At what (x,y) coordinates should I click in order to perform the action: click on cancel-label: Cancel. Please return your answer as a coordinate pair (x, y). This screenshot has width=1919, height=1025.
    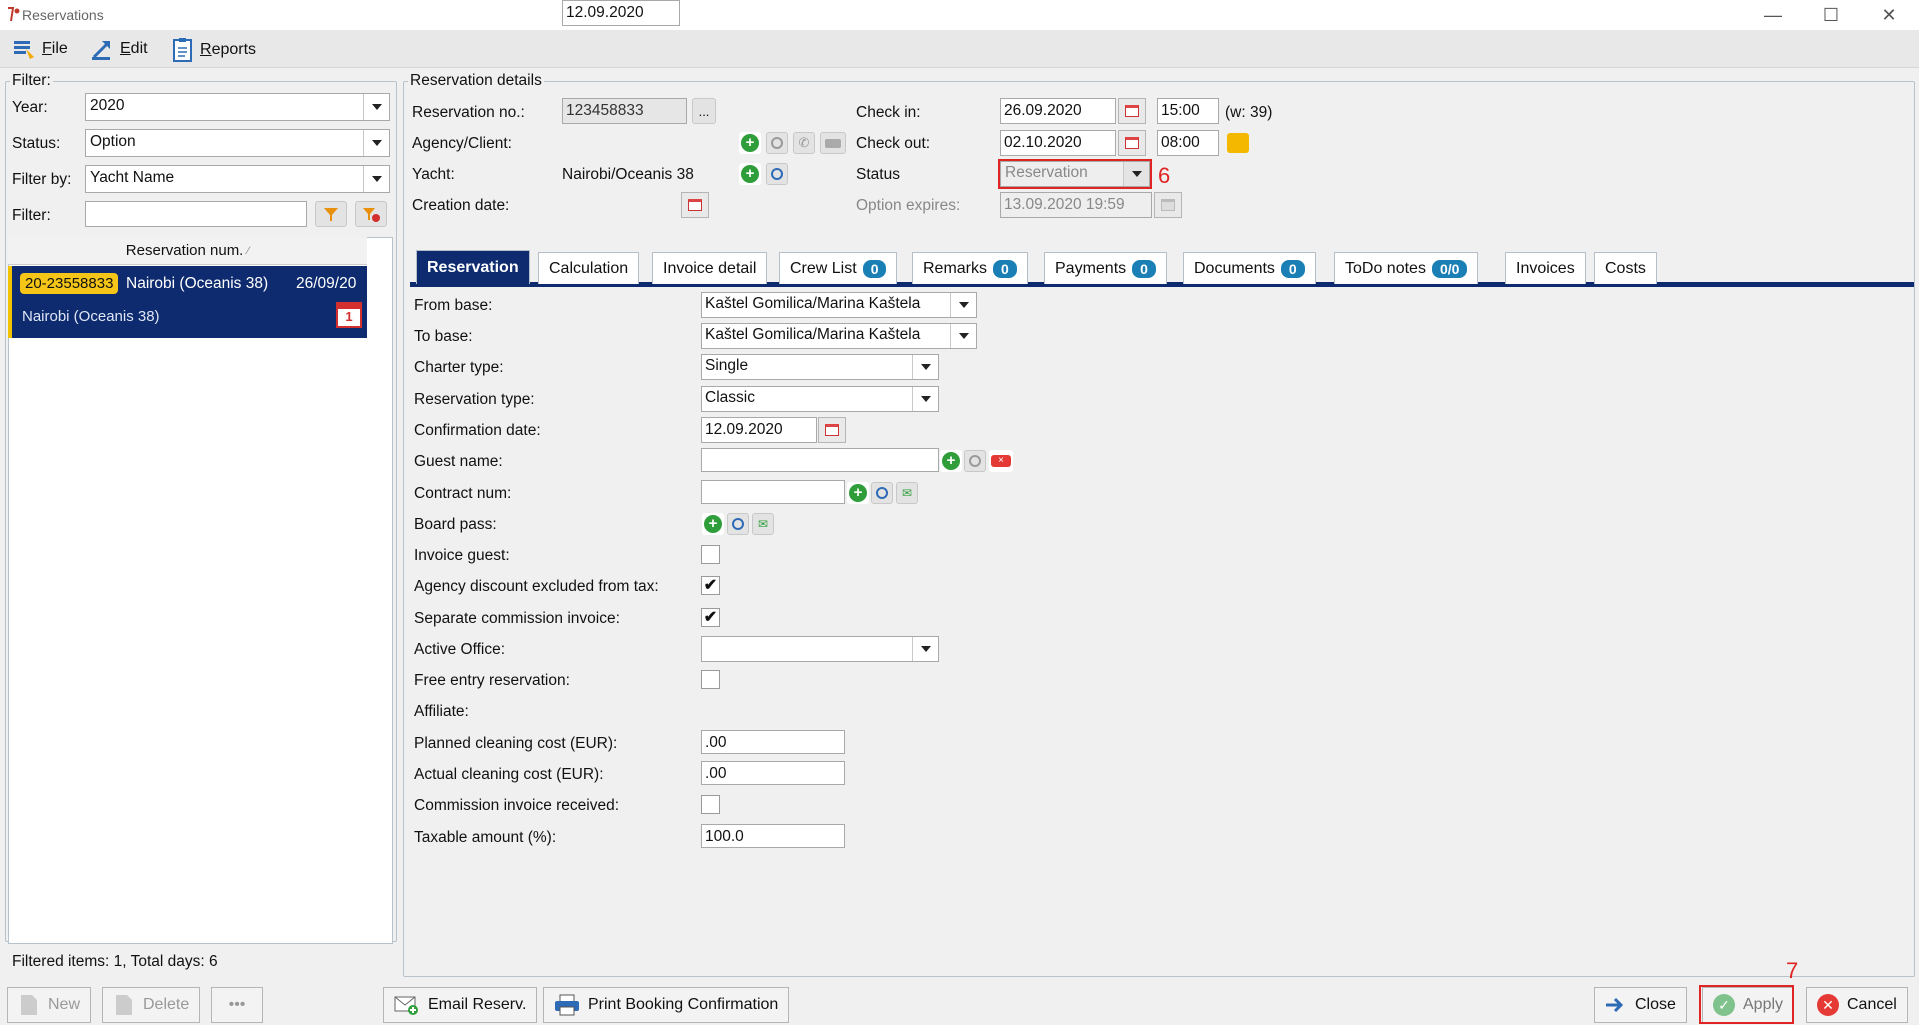
    Looking at the image, I should click on (1872, 1004).